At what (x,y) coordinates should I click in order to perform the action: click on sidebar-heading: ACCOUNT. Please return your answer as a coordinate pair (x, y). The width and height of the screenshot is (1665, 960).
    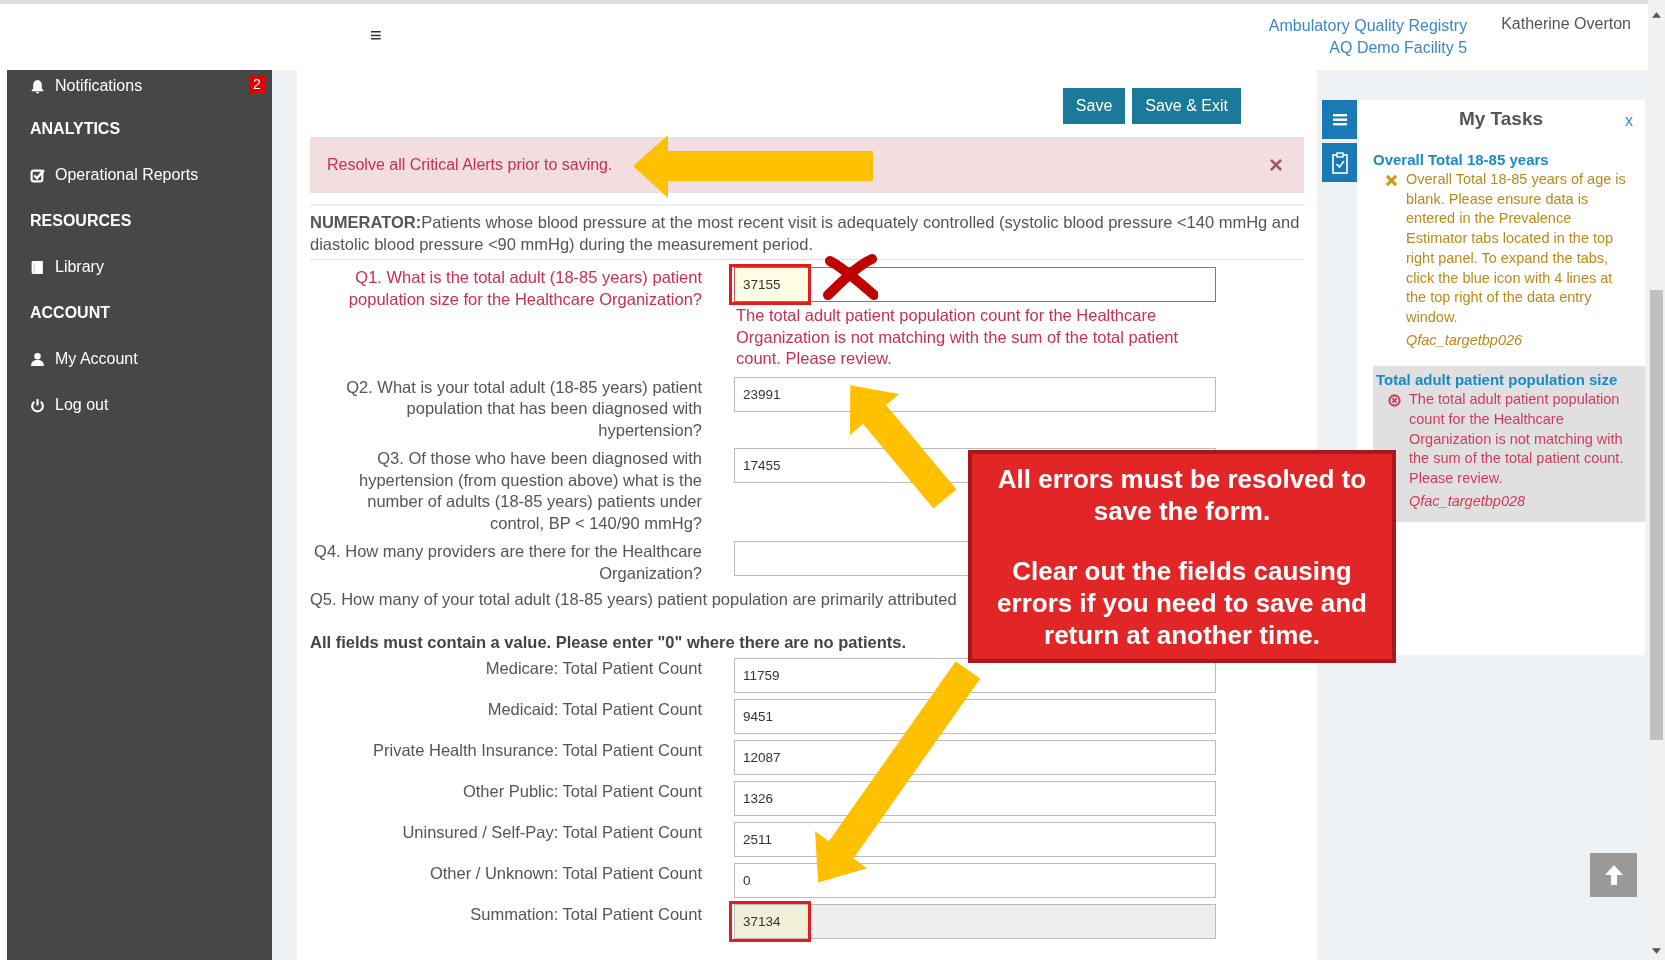
    Looking at the image, I should click on (70, 313).